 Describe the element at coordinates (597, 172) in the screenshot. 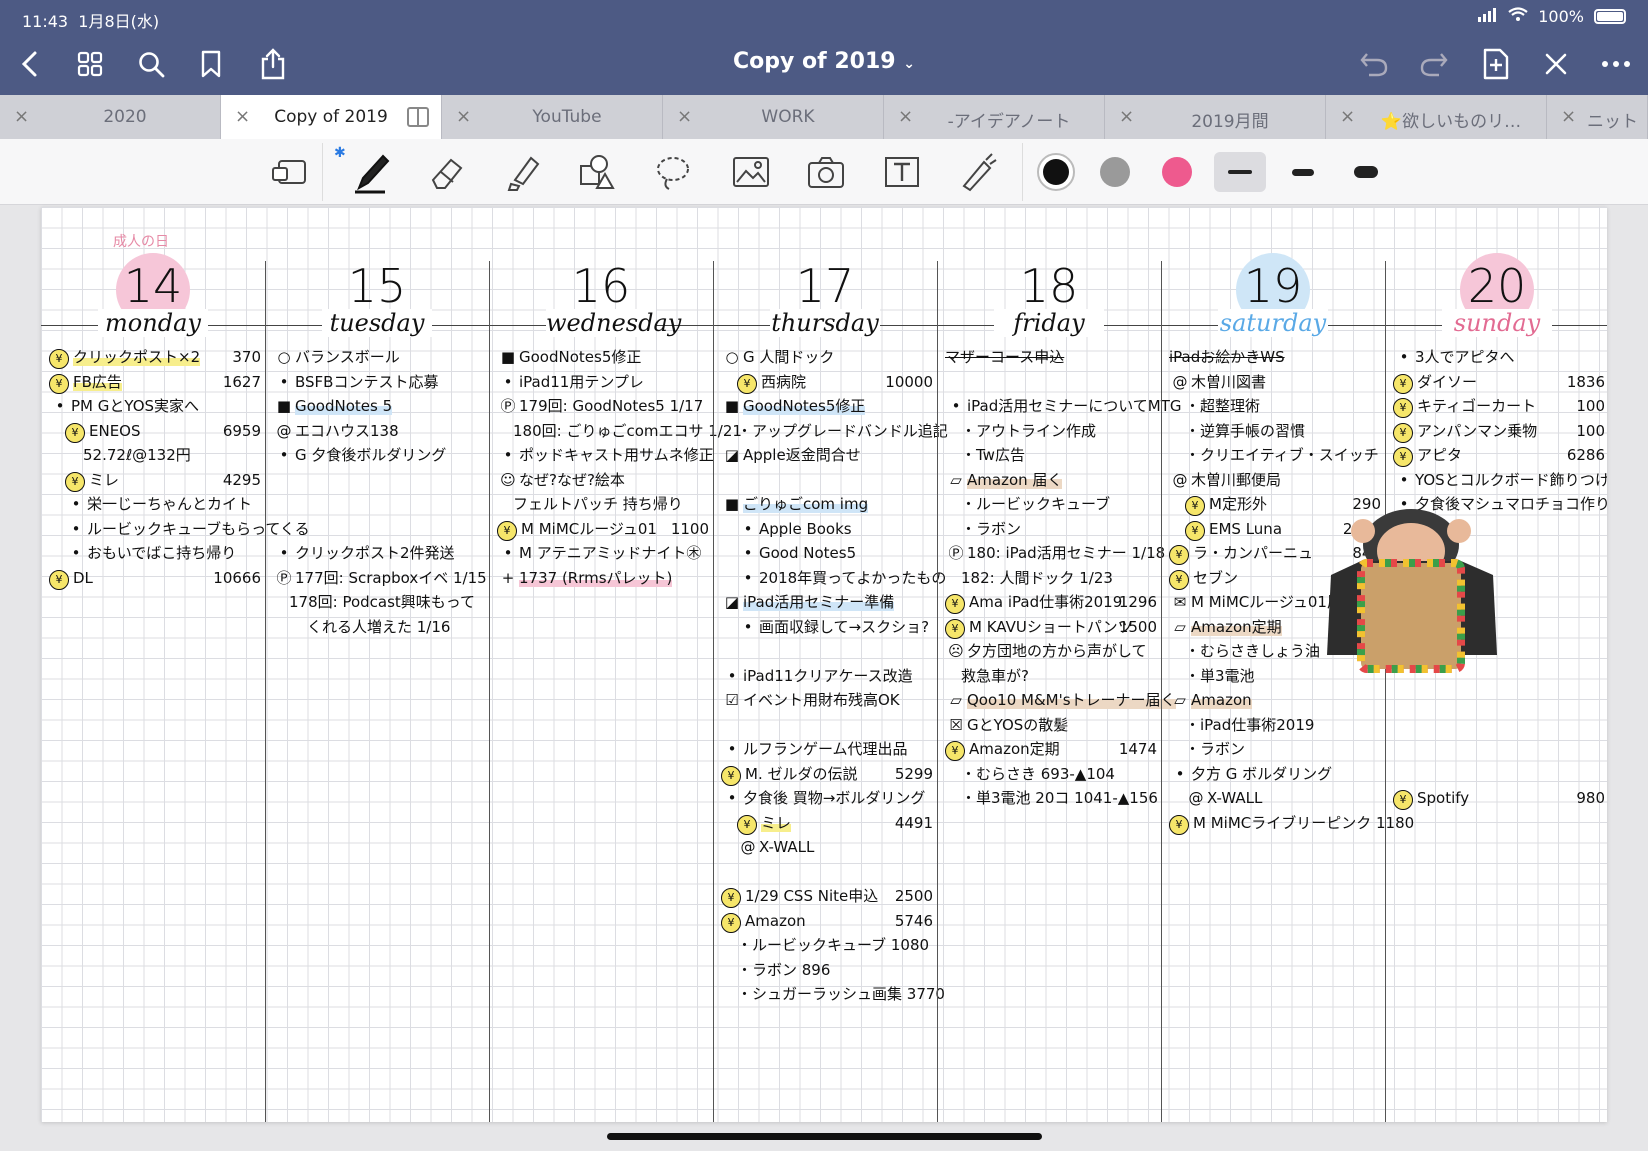

I see `shapes-icon` at that location.